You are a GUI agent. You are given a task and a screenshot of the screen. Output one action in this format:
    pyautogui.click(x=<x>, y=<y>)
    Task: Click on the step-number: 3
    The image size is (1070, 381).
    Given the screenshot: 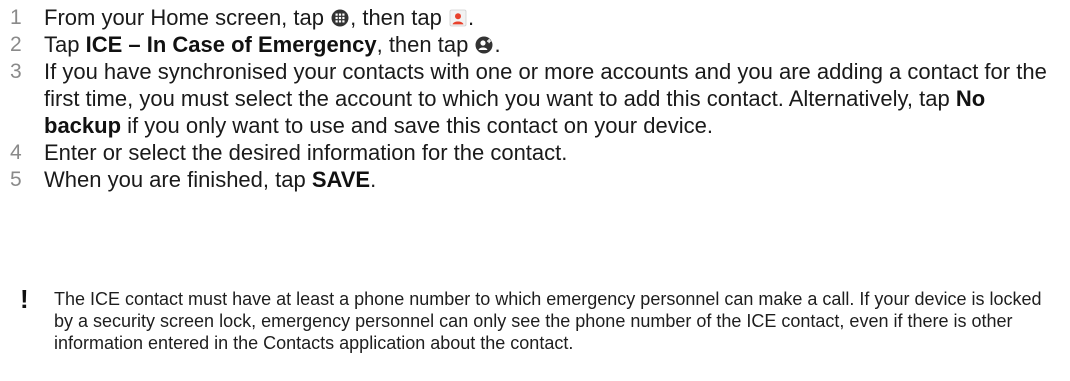 What is the action you would take?
    pyautogui.click(x=16, y=71)
    